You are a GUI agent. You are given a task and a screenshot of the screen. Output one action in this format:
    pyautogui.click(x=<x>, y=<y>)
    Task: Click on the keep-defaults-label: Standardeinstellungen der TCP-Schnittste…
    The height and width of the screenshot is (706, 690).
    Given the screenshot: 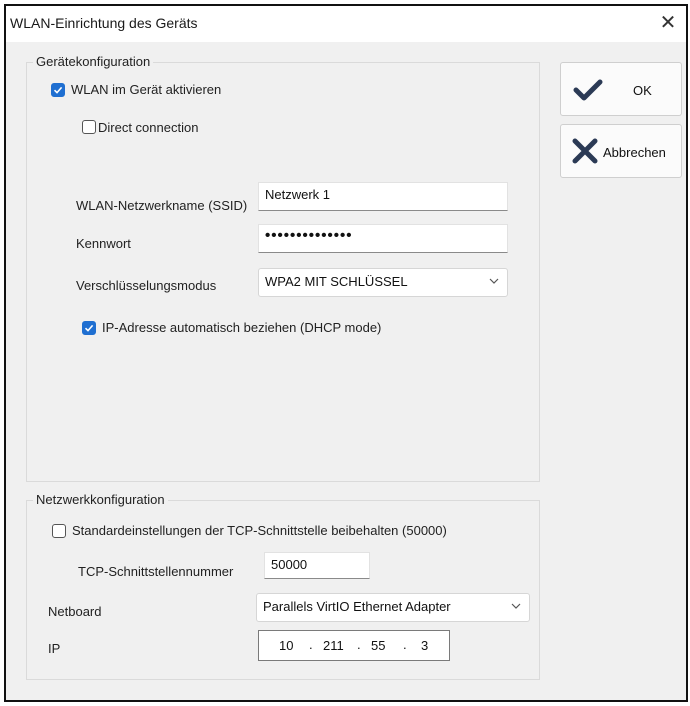 What is the action you would take?
    pyautogui.click(x=259, y=530)
    